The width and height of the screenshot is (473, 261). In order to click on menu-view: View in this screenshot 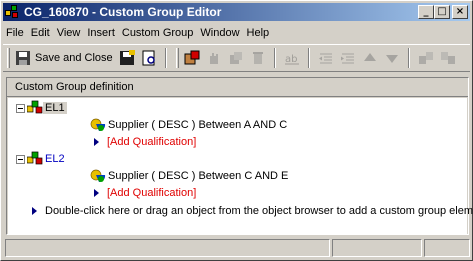, I will do `click(69, 33)`.